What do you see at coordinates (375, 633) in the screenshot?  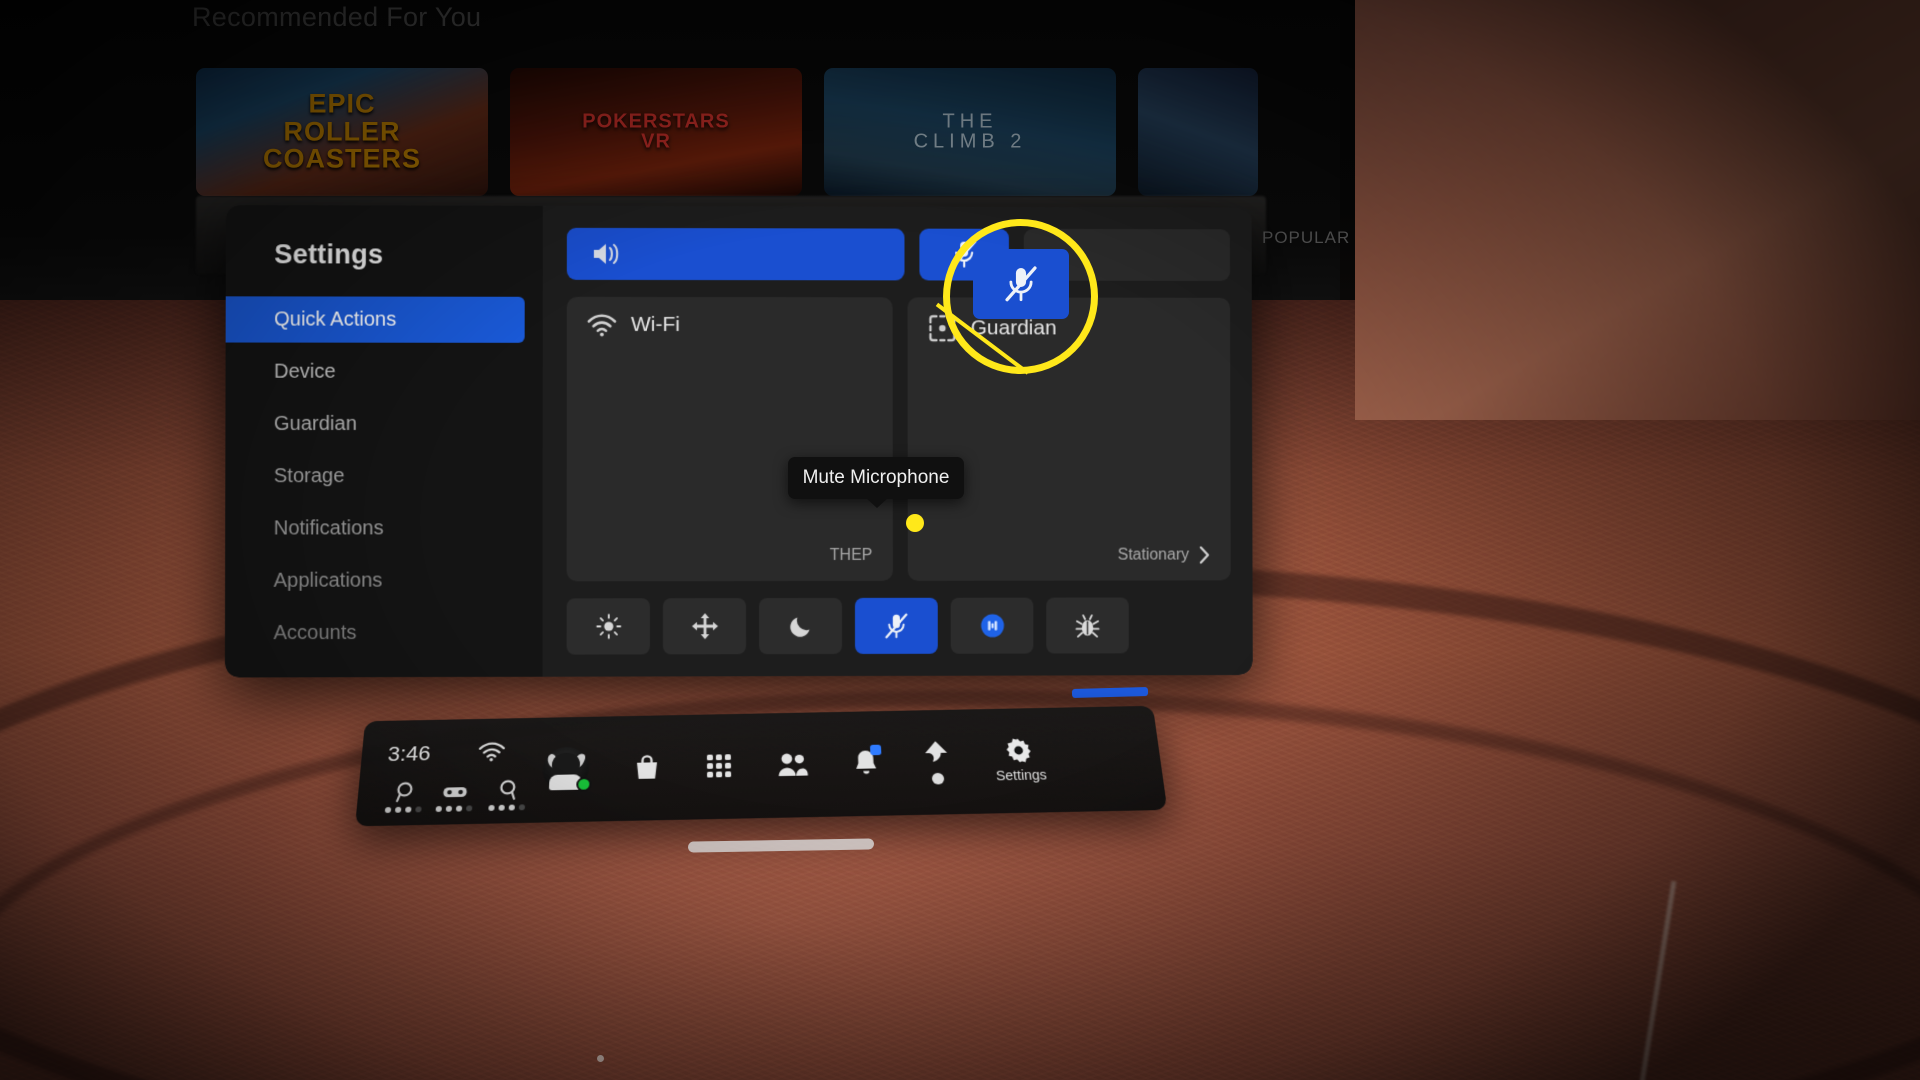 I see `sidebar-item-accounts: Accounts` at bounding box center [375, 633].